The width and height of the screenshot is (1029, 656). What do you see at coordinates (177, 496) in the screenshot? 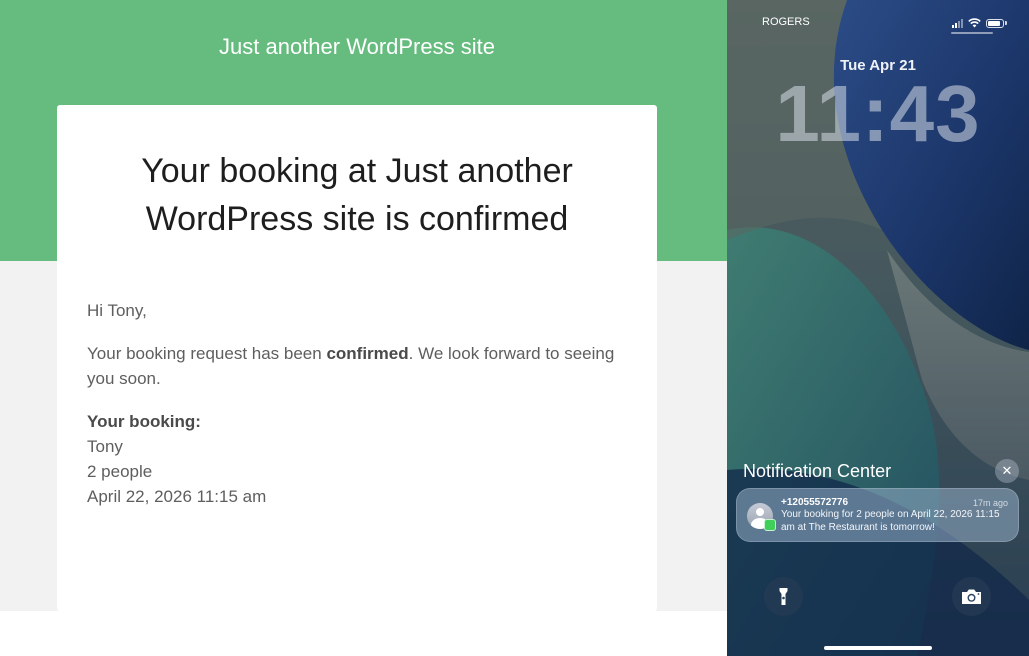
I see `booking-datetime: April 22, 2026 11:15 am` at bounding box center [177, 496].